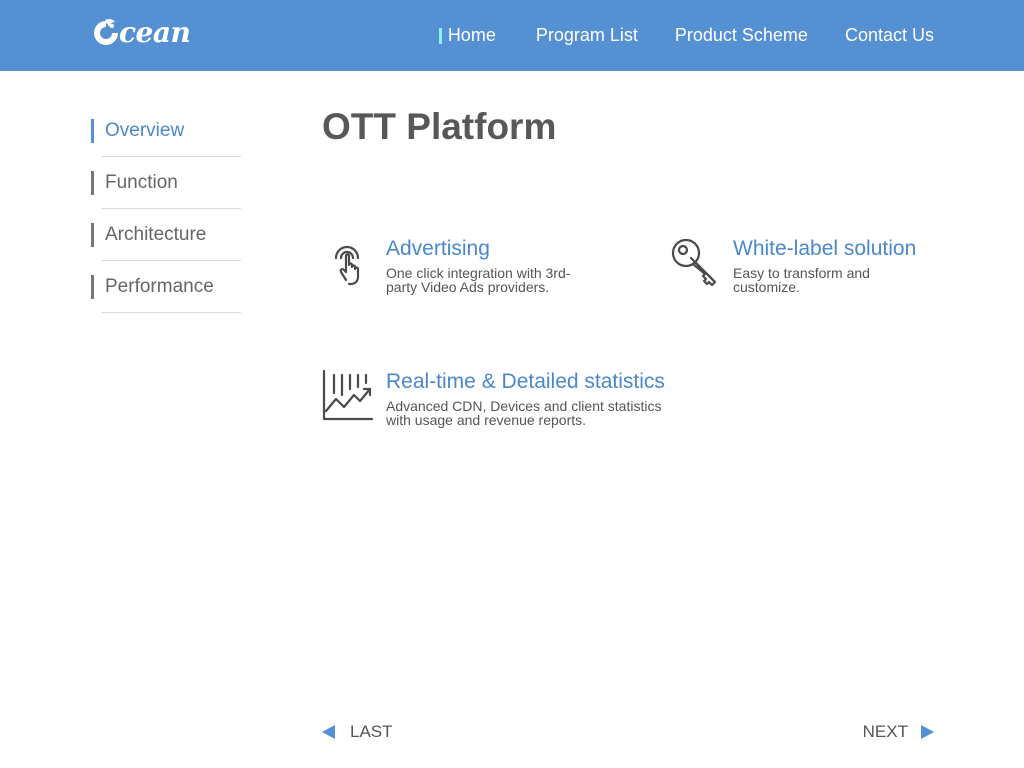  Describe the element at coordinates (467, 35) in the screenshot. I see `nav-home: Home` at that location.